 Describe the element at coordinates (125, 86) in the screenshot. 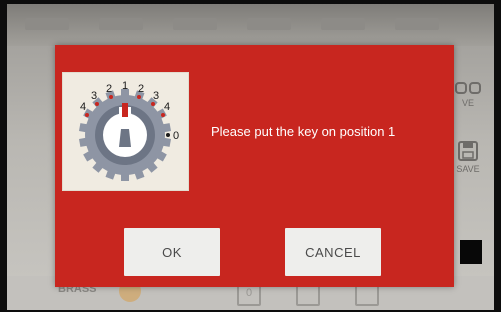

I see `dial-number-selected: 1` at that location.